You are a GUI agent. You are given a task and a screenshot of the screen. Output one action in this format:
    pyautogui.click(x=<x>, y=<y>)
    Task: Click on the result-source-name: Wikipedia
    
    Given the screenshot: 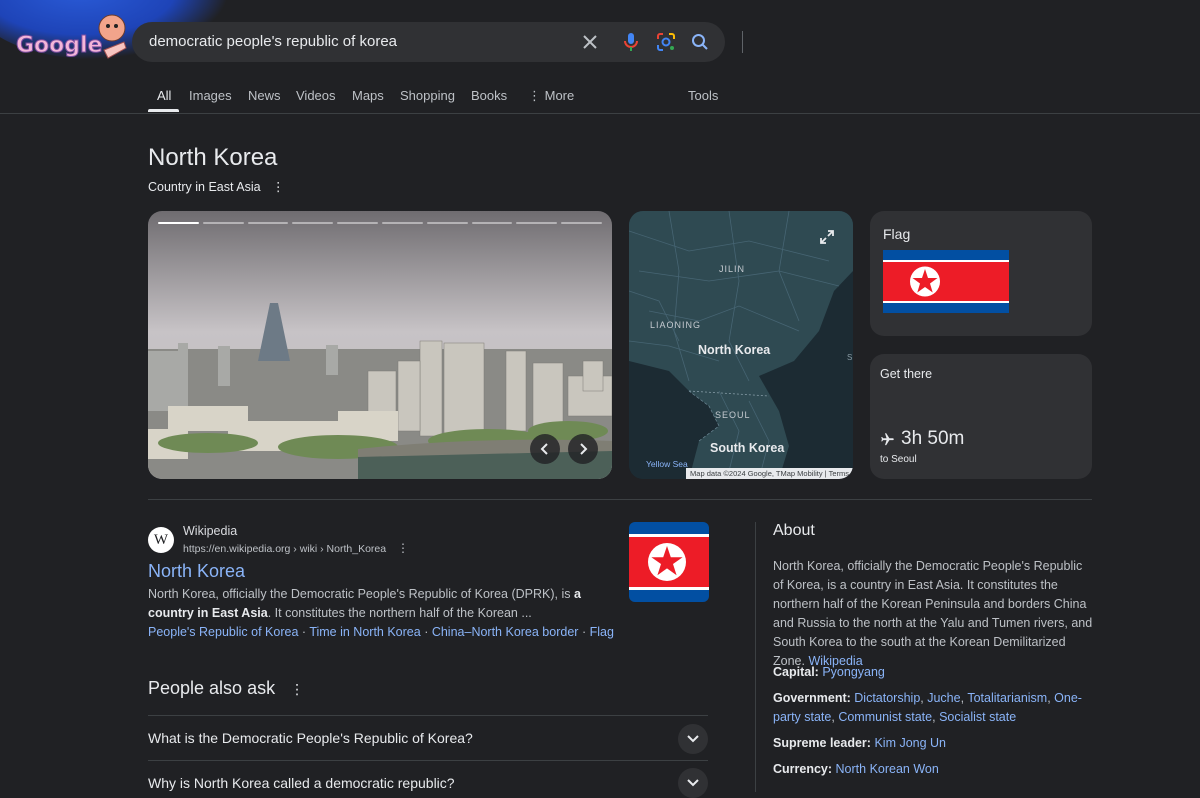 What is the action you would take?
    pyautogui.click(x=210, y=531)
    